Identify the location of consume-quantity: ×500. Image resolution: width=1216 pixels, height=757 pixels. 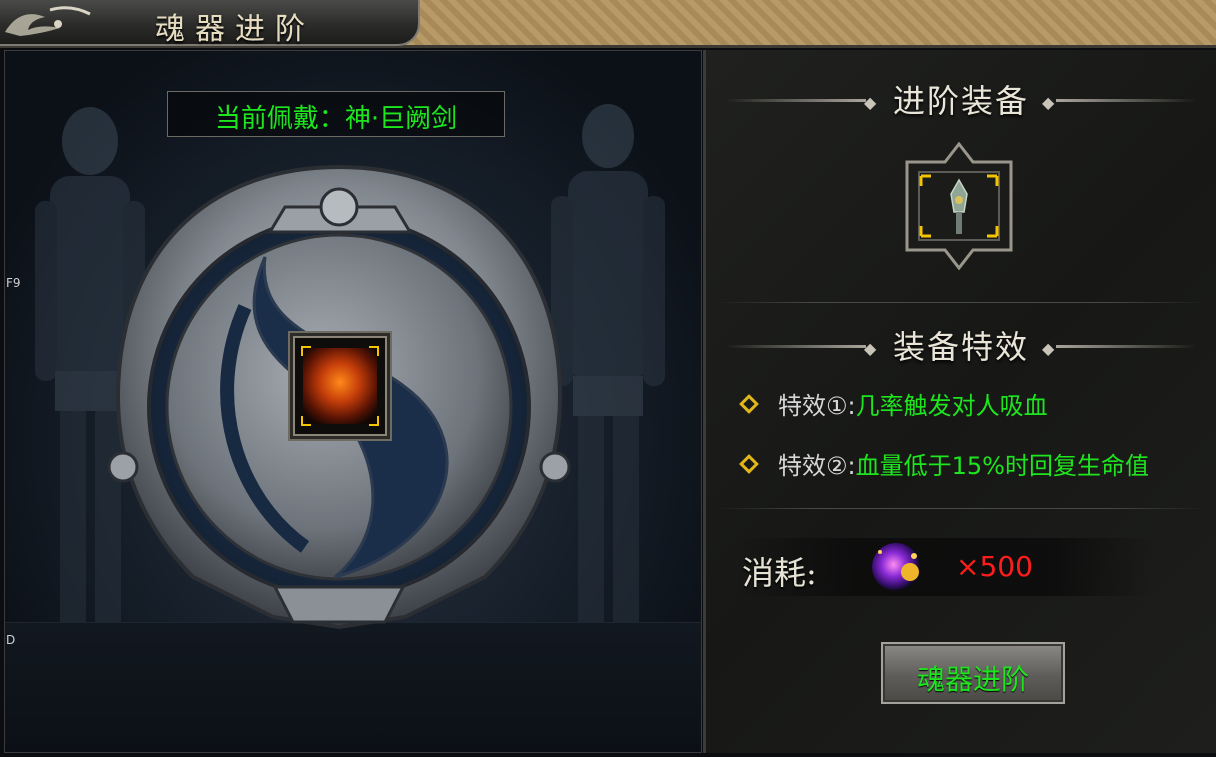
(994, 566).